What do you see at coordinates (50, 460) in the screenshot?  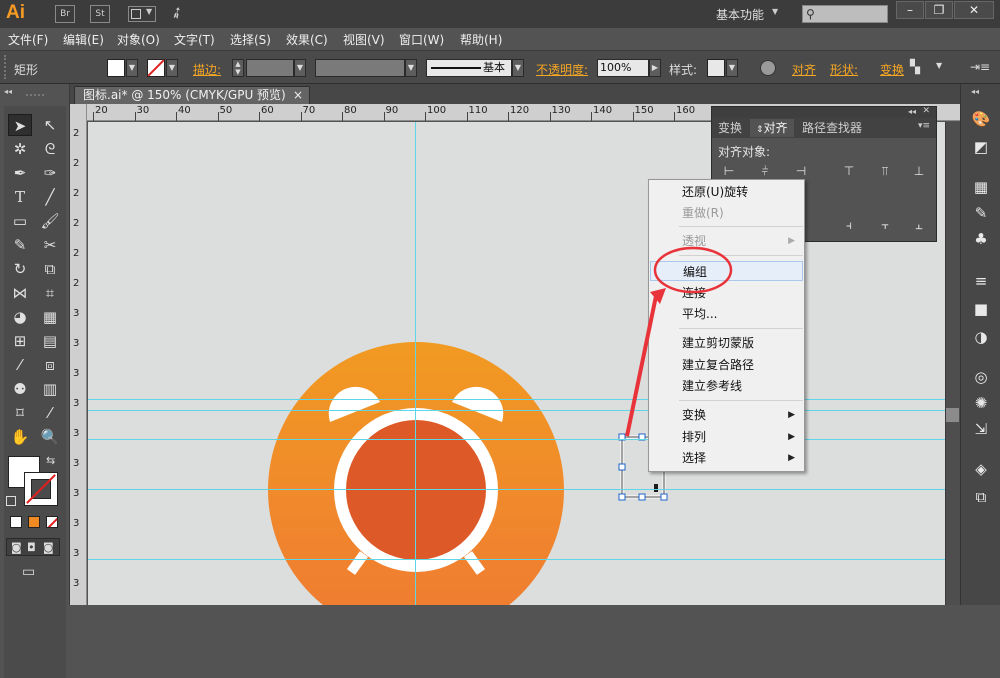 I see `swap-fill-stroke-icon: ⇆` at bounding box center [50, 460].